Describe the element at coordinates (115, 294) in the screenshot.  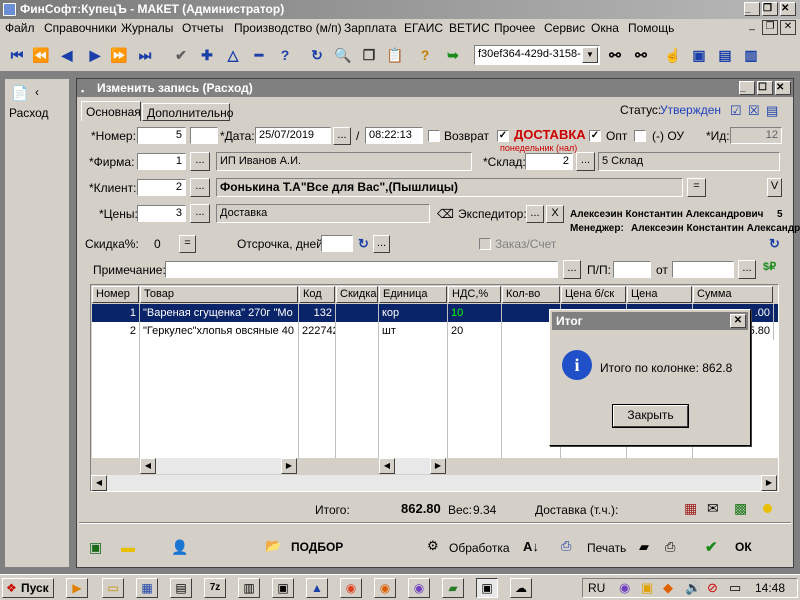
I see `col-number: Номер` at that location.